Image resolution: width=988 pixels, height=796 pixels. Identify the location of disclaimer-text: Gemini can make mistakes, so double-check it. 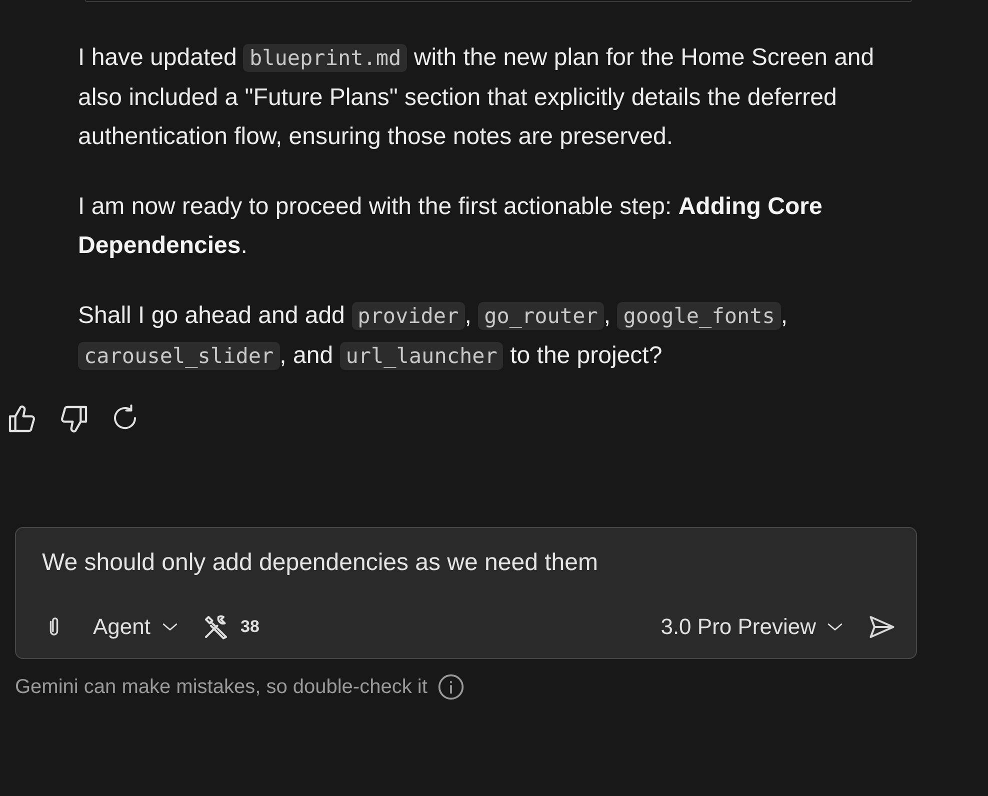
(221, 687).